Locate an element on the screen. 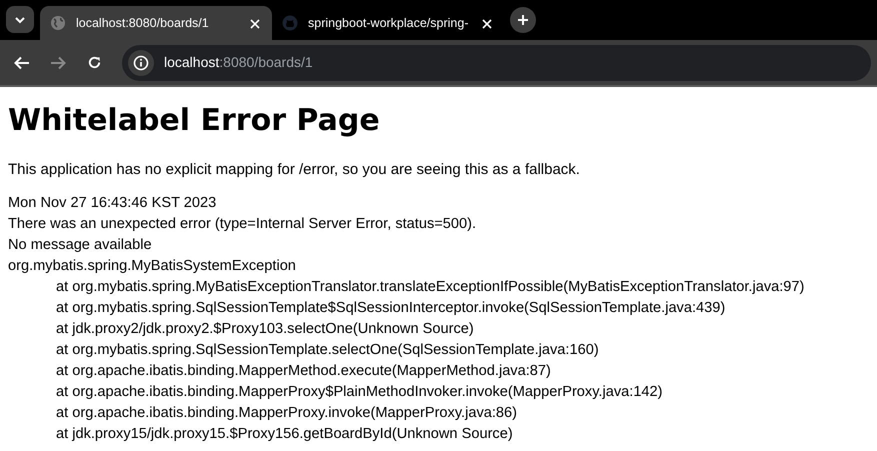  address-bar: localhost:8080/boards/1 is located at coordinates (496, 62).